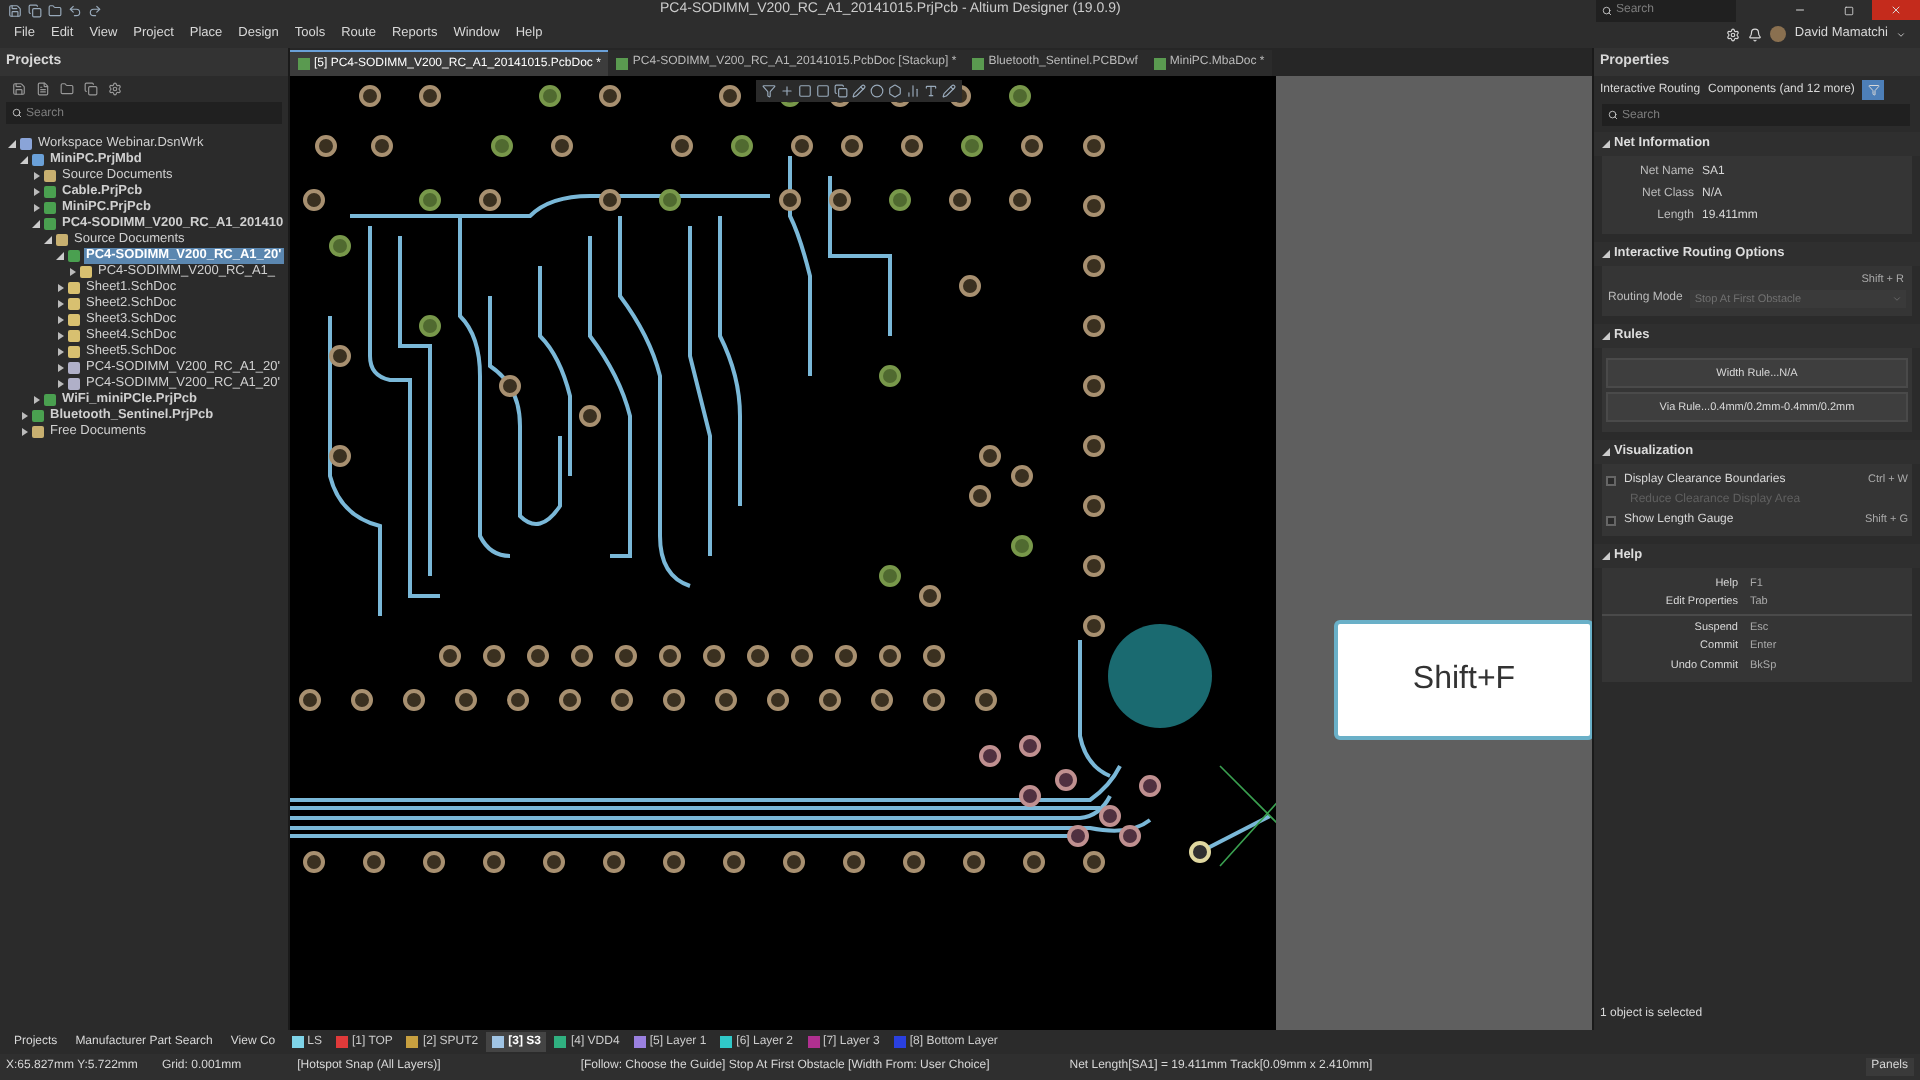  What do you see at coordinates (1848, 10) in the screenshot?
I see `restore-icon` at bounding box center [1848, 10].